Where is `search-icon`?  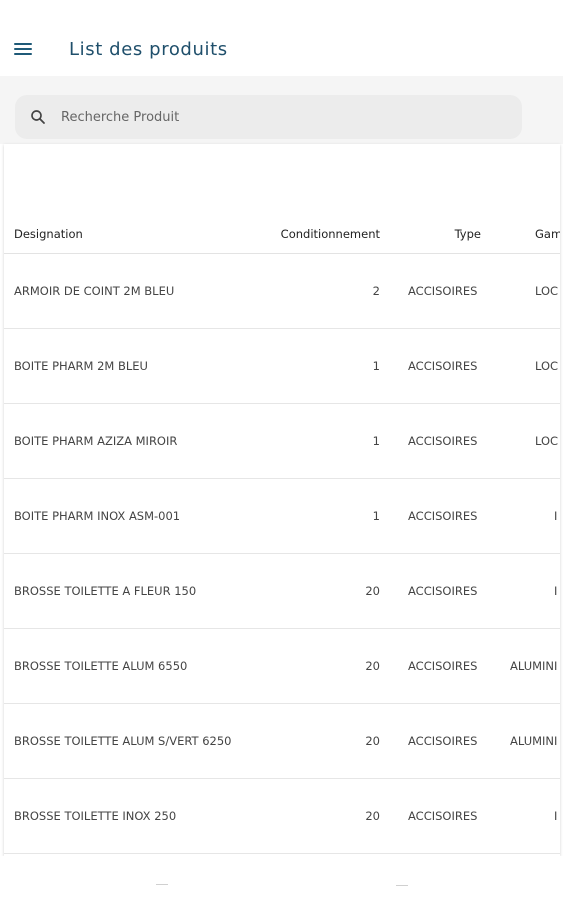
search-icon is located at coordinates (38, 117).